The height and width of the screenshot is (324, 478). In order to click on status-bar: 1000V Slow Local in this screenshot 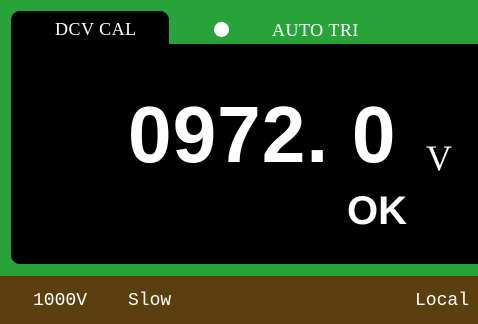, I will do `click(239, 300)`.